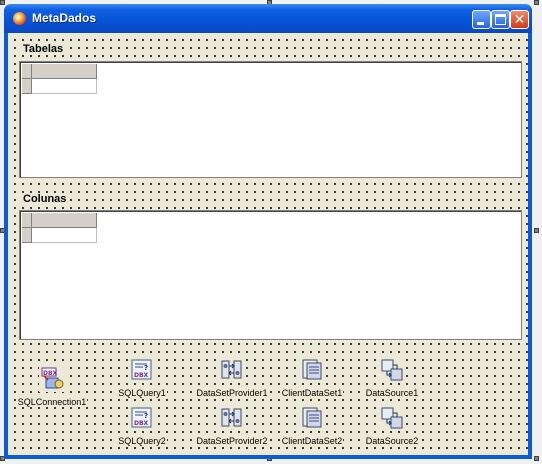 This screenshot has width=542, height=464. I want to click on component-label: ClientDataSet2, so click(312, 441).